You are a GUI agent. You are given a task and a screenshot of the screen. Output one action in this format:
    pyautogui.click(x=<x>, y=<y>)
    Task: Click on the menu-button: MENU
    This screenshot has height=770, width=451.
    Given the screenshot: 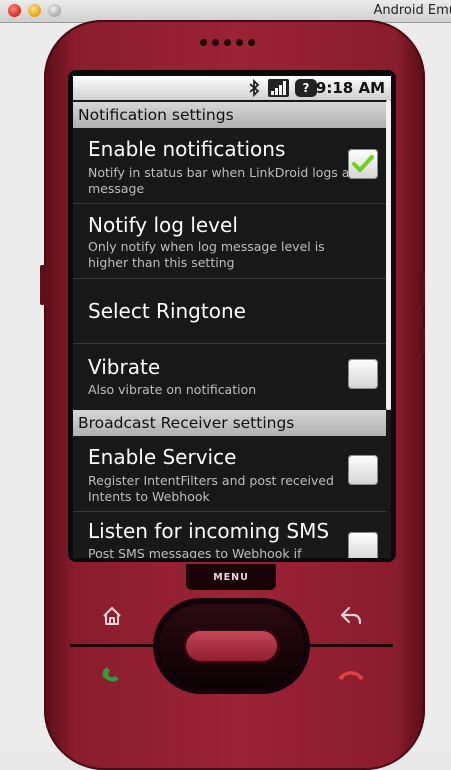 What is the action you would take?
    pyautogui.click(x=231, y=577)
    